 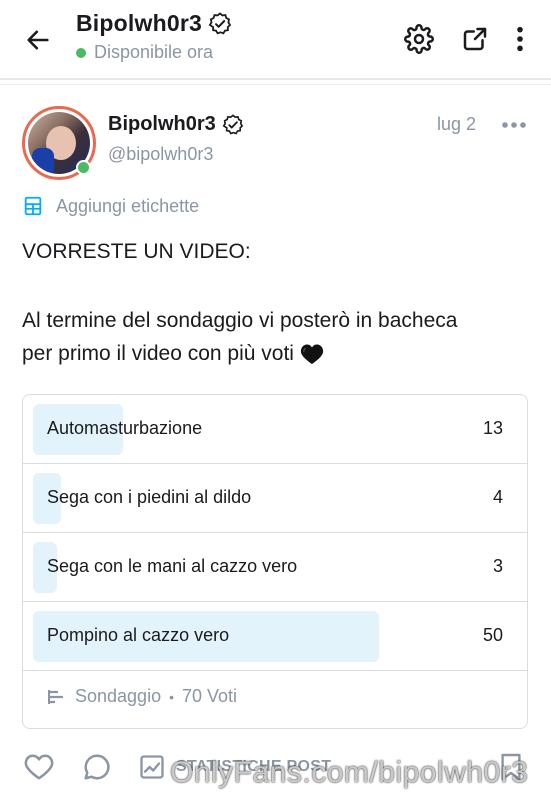 I want to click on post-text-line-last: per primo il video con più voti, so click(x=173, y=354).